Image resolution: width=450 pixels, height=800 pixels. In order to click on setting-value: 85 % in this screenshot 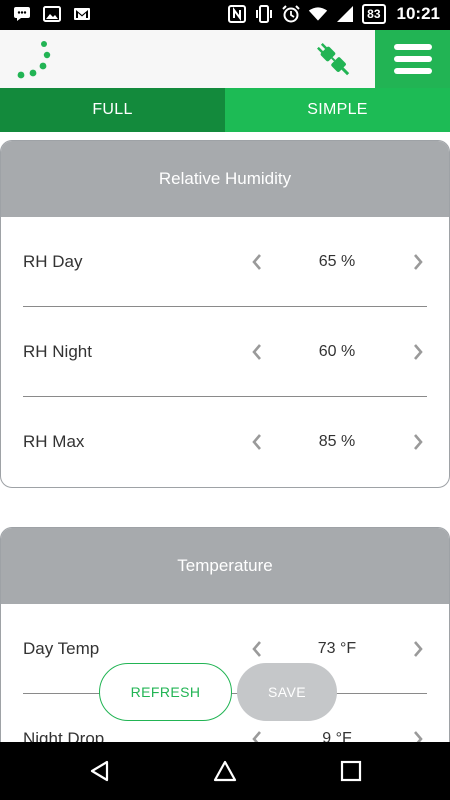, I will do `click(337, 441)`.